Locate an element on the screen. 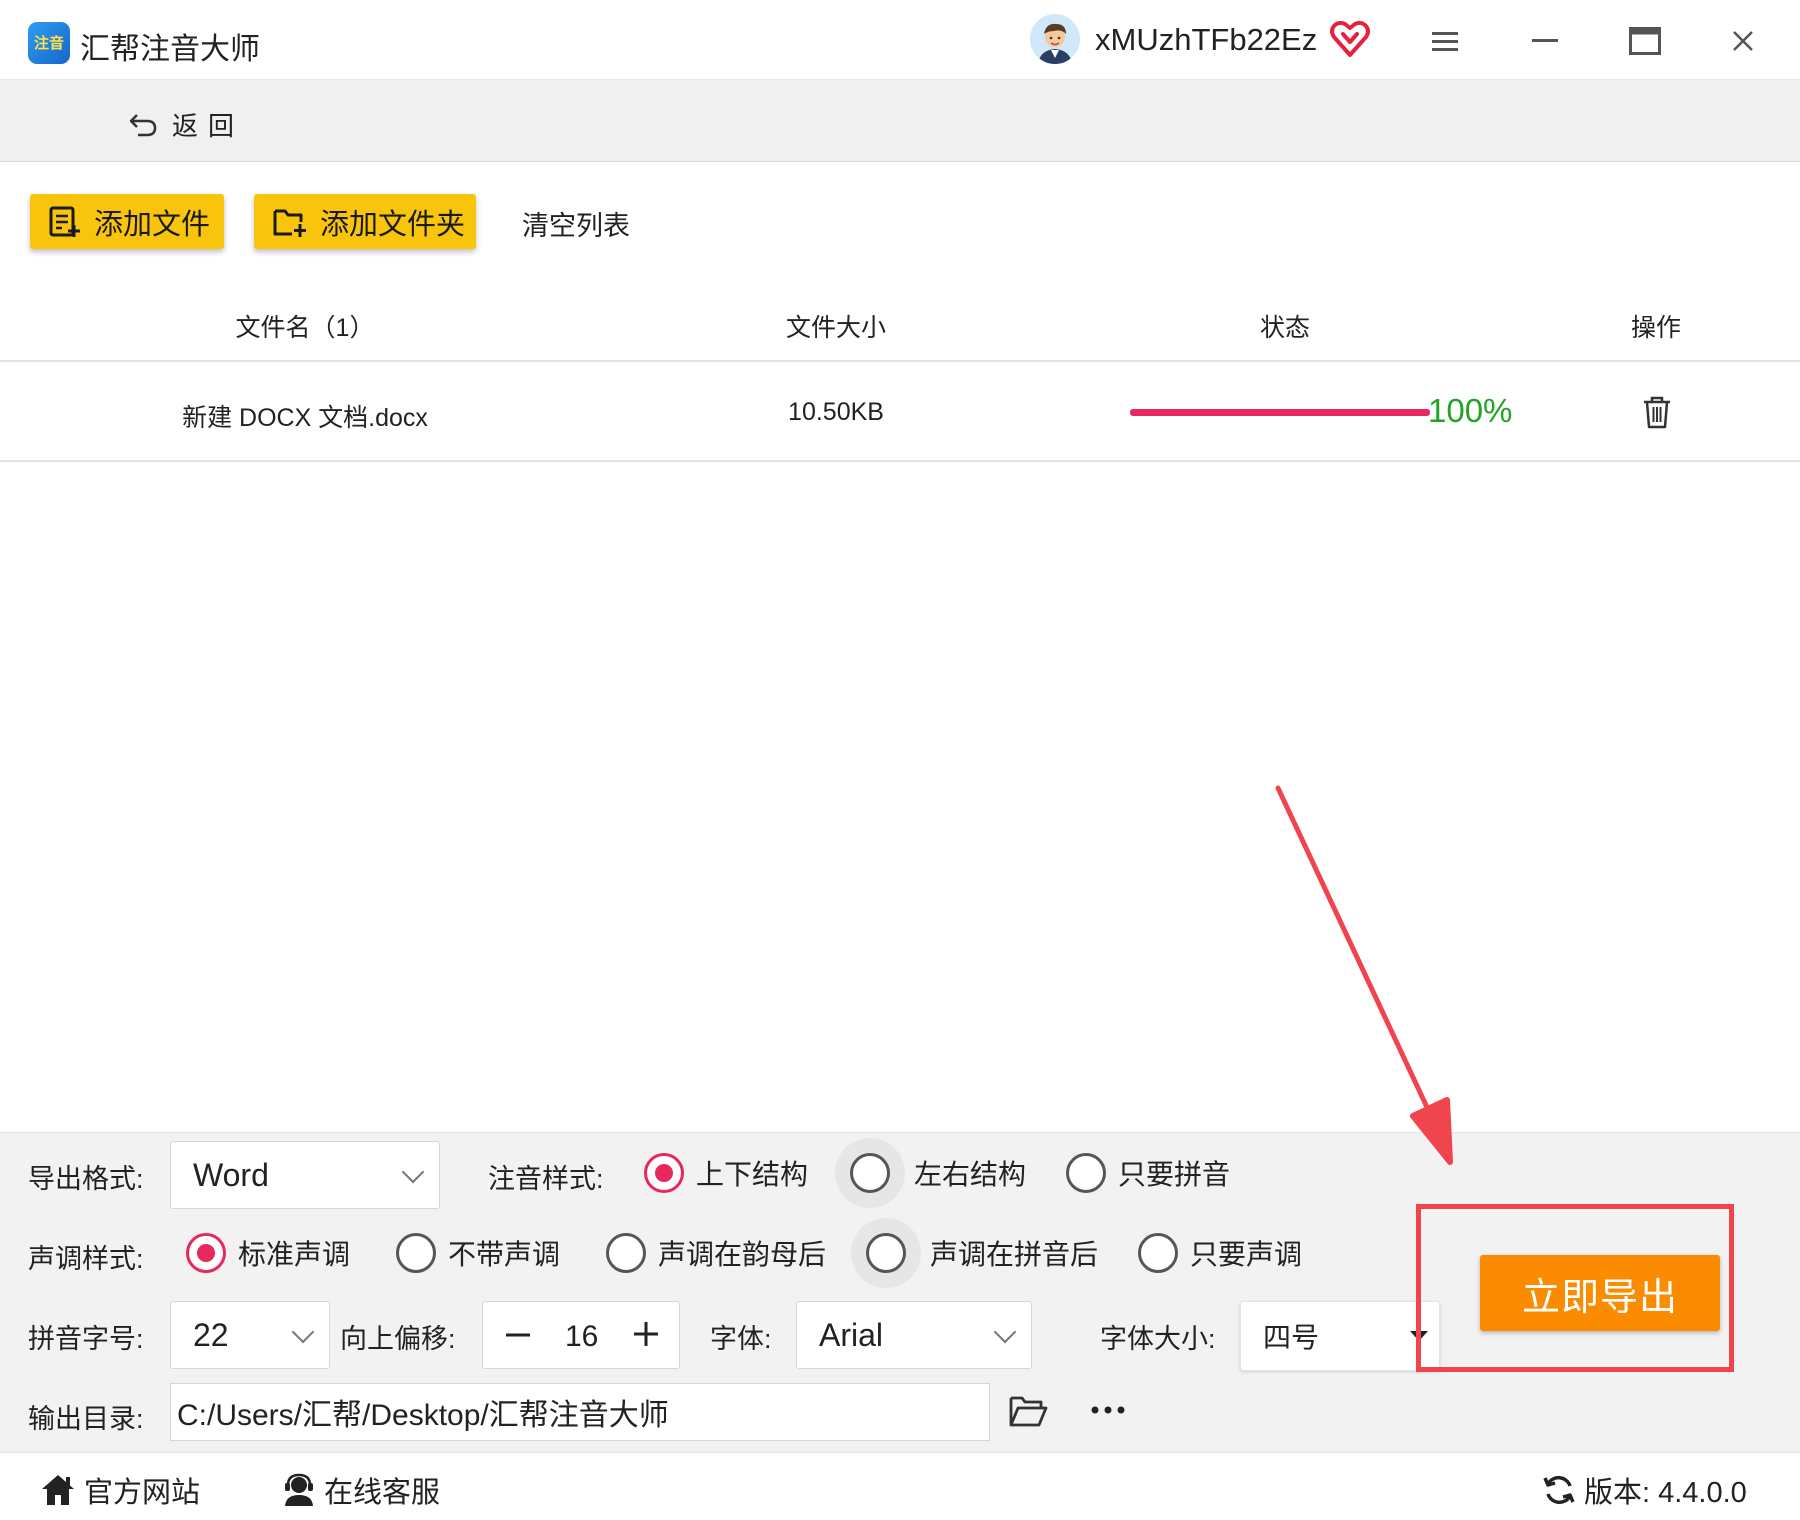 The height and width of the screenshot is (1520, 1800). plus-icon is located at coordinates (646, 1334).